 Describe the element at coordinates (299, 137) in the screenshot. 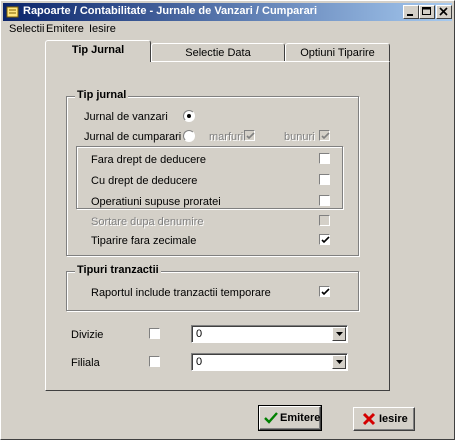

I see `bunuri-label: bunuri` at that location.